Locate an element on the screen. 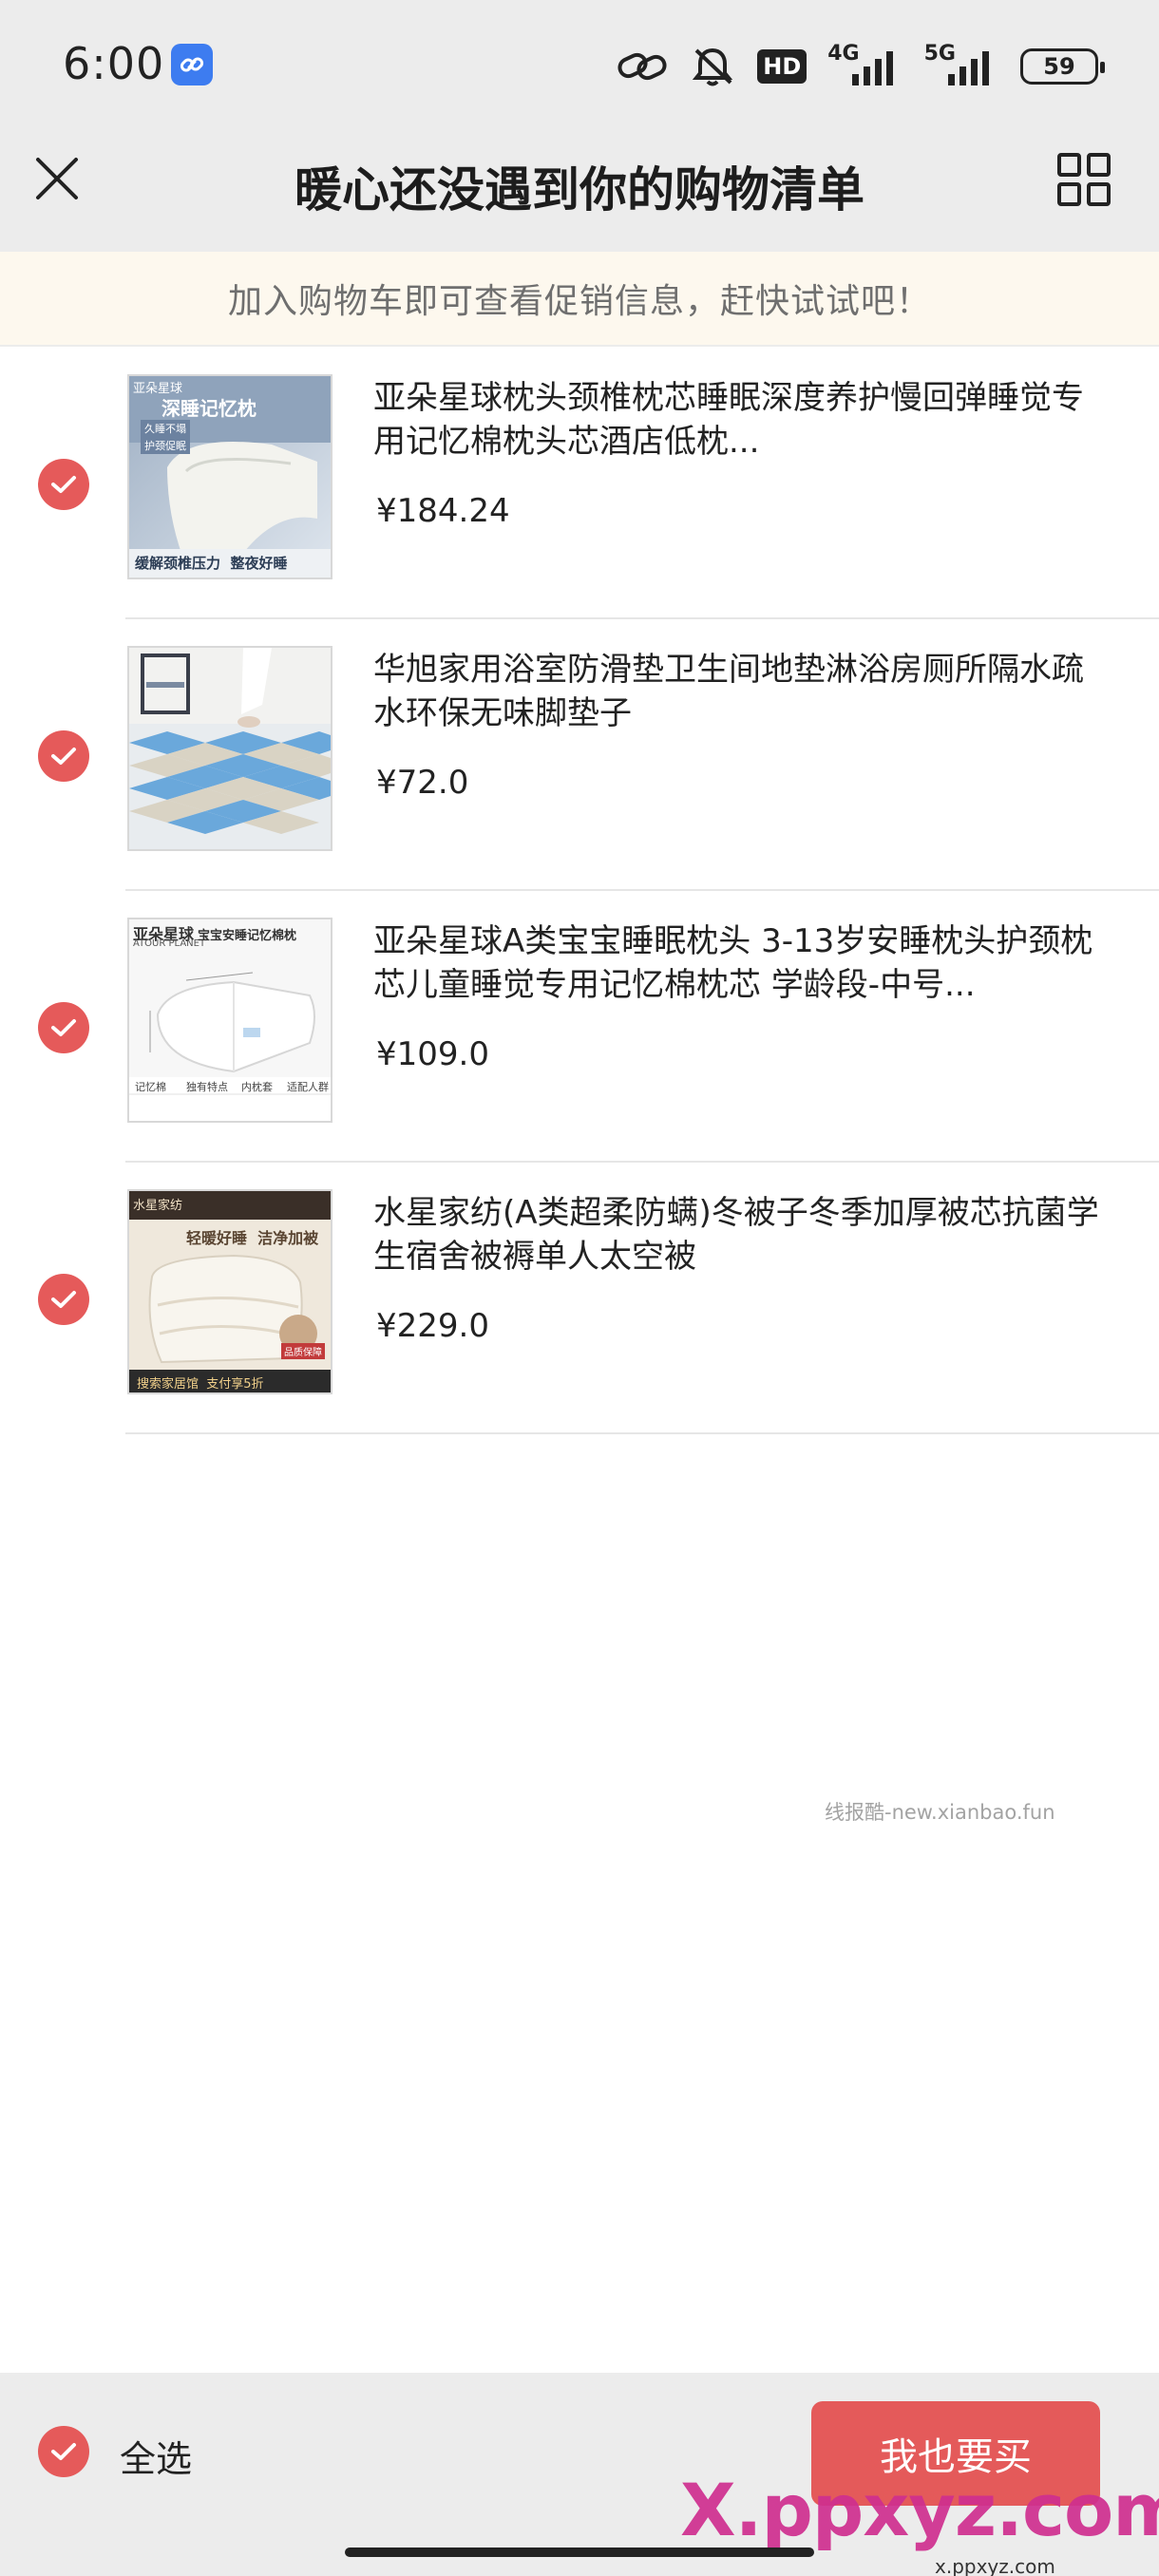 The image size is (1159, 2576). link-app-icon is located at coordinates (192, 64).